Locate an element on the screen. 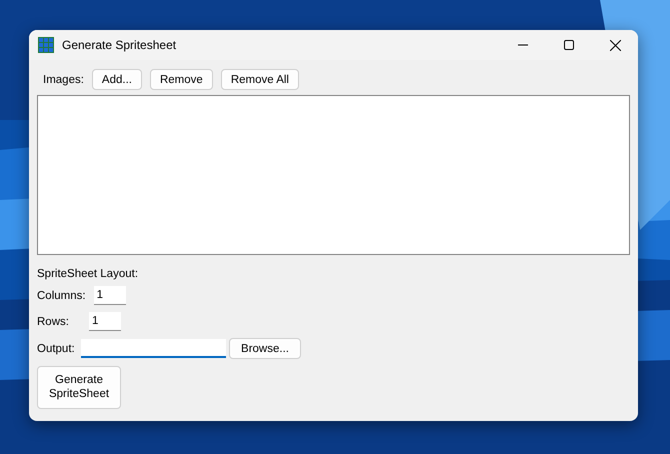  close-icon is located at coordinates (615, 45).